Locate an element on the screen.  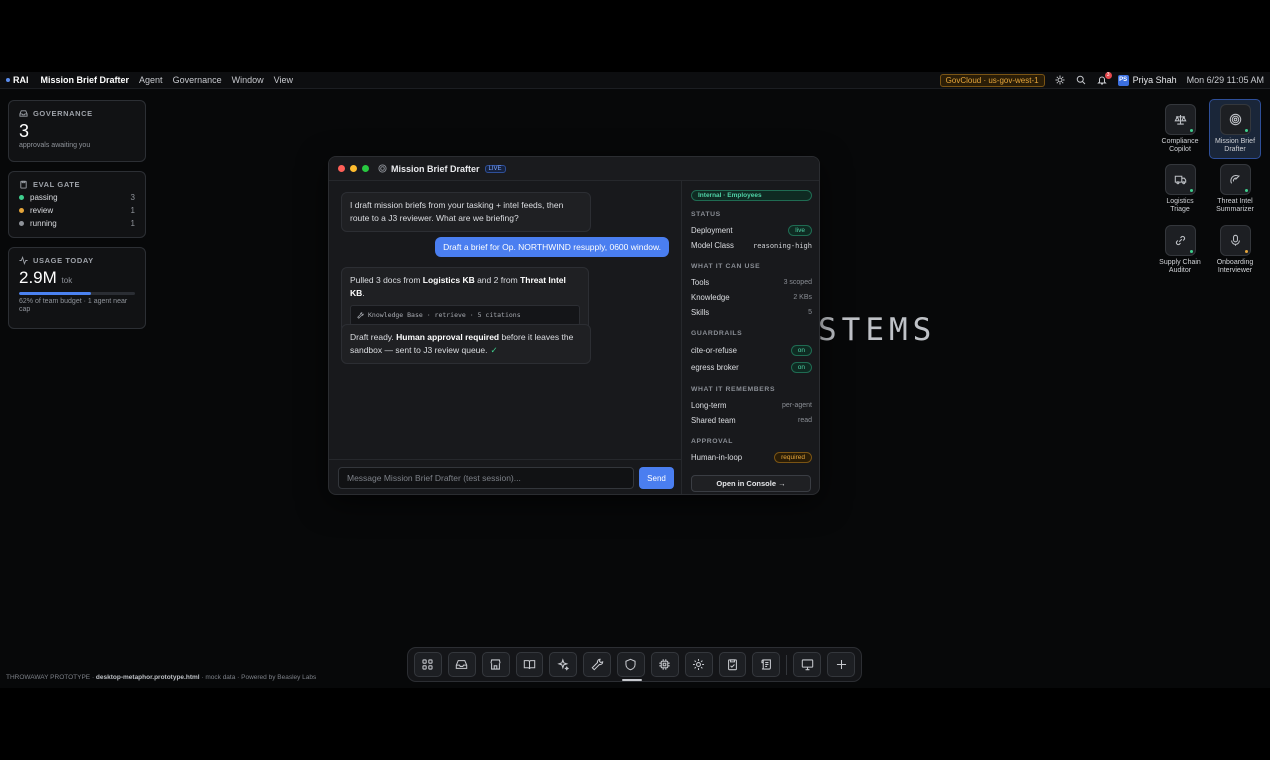
live-badge: LIVE is located at coordinates (495, 168).